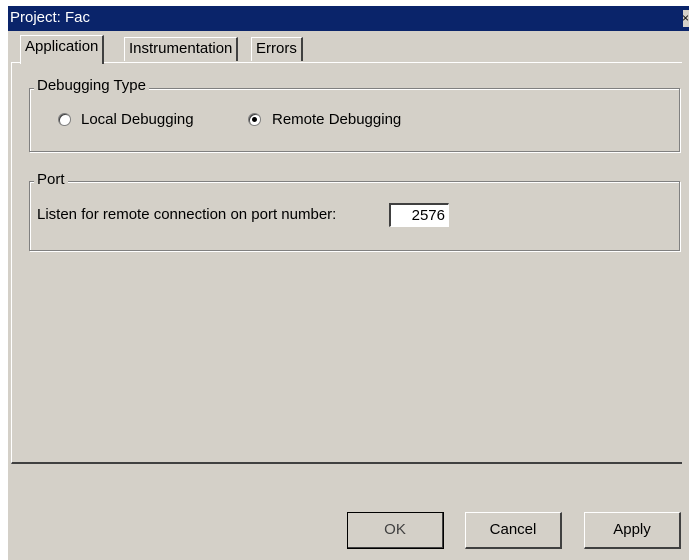 This screenshot has height=560, width=689. What do you see at coordinates (348, 18) in the screenshot?
I see `title-bar: Project: Fac ×` at bounding box center [348, 18].